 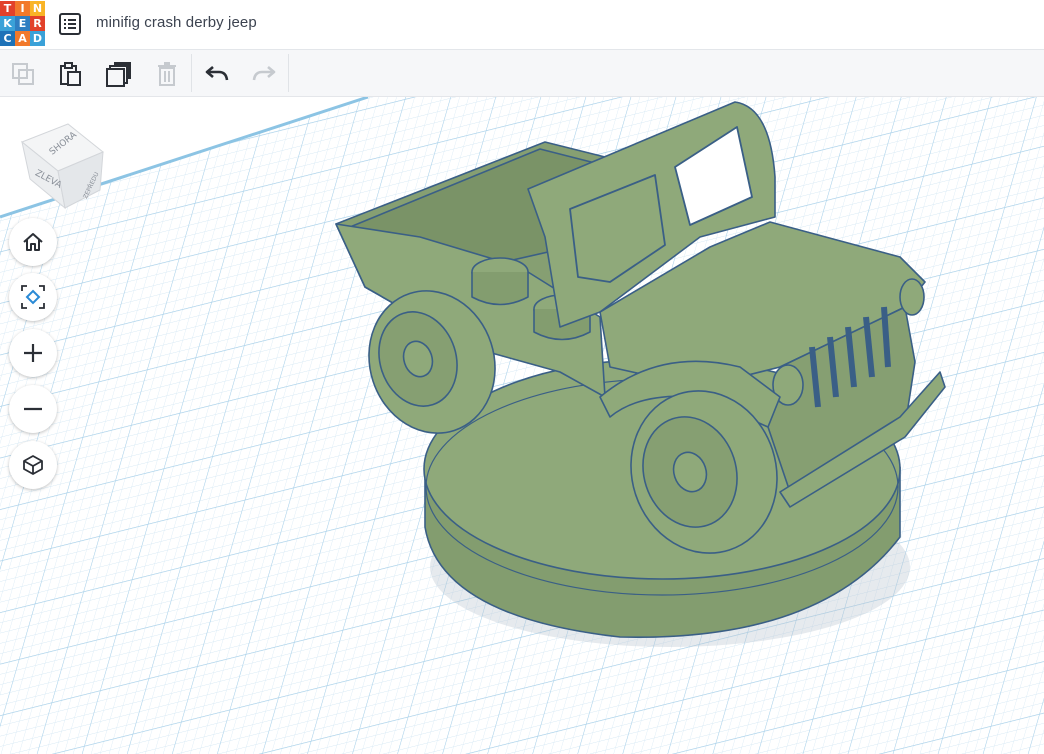 What do you see at coordinates (522, 73) in the screenshot?
I see `edit-toolbar` at bounding box center [522, 73].